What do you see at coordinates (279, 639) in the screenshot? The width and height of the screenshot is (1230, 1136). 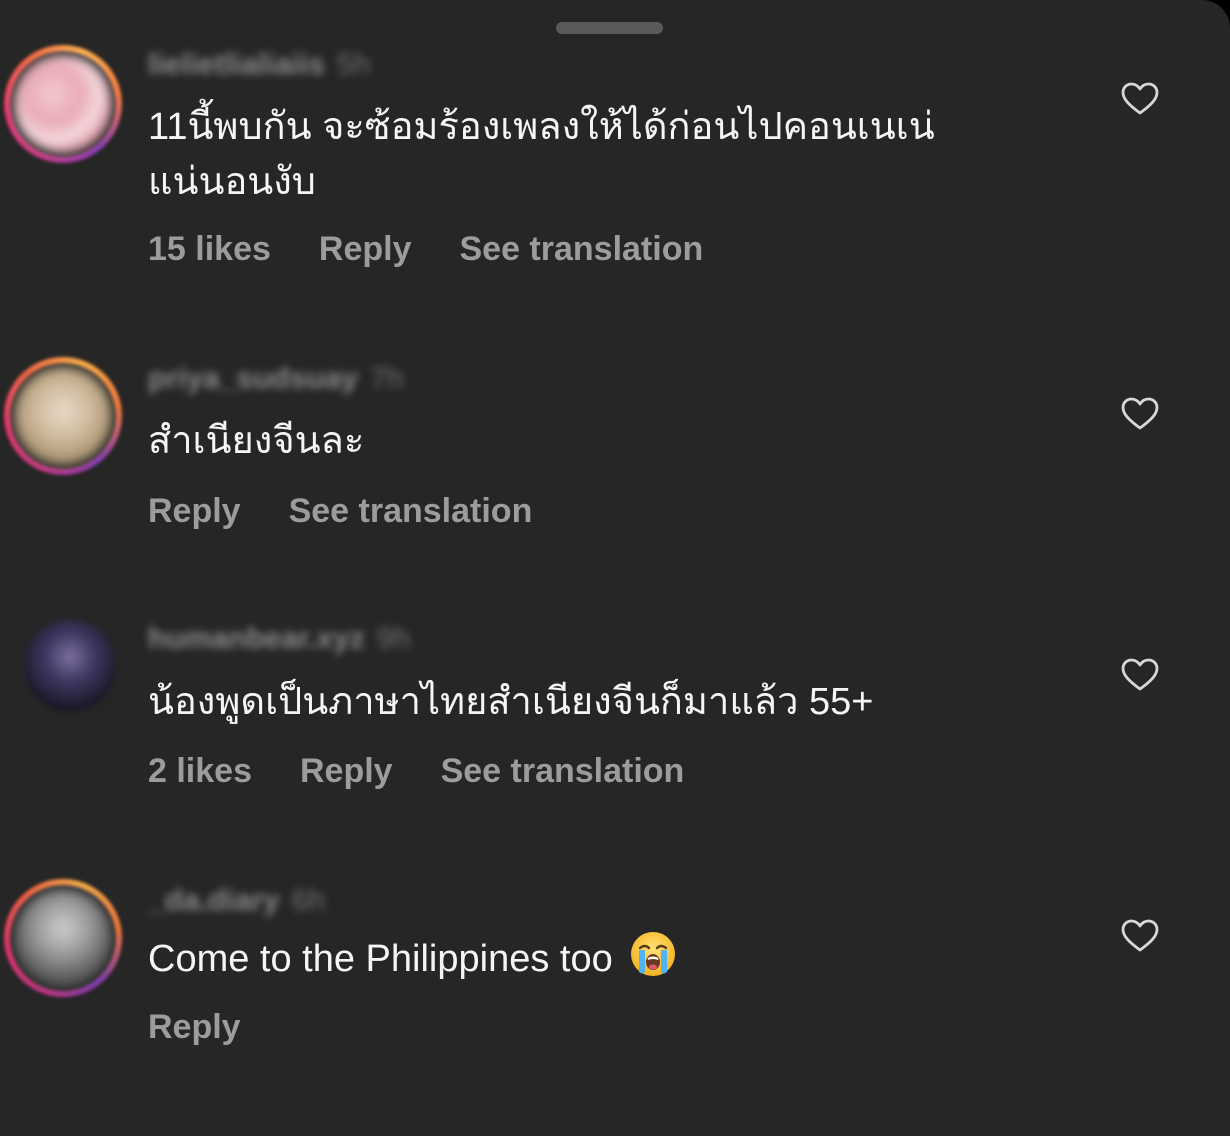 I see `comment-username: humanbear.xyz 9h` at bounding box center [279, 639].